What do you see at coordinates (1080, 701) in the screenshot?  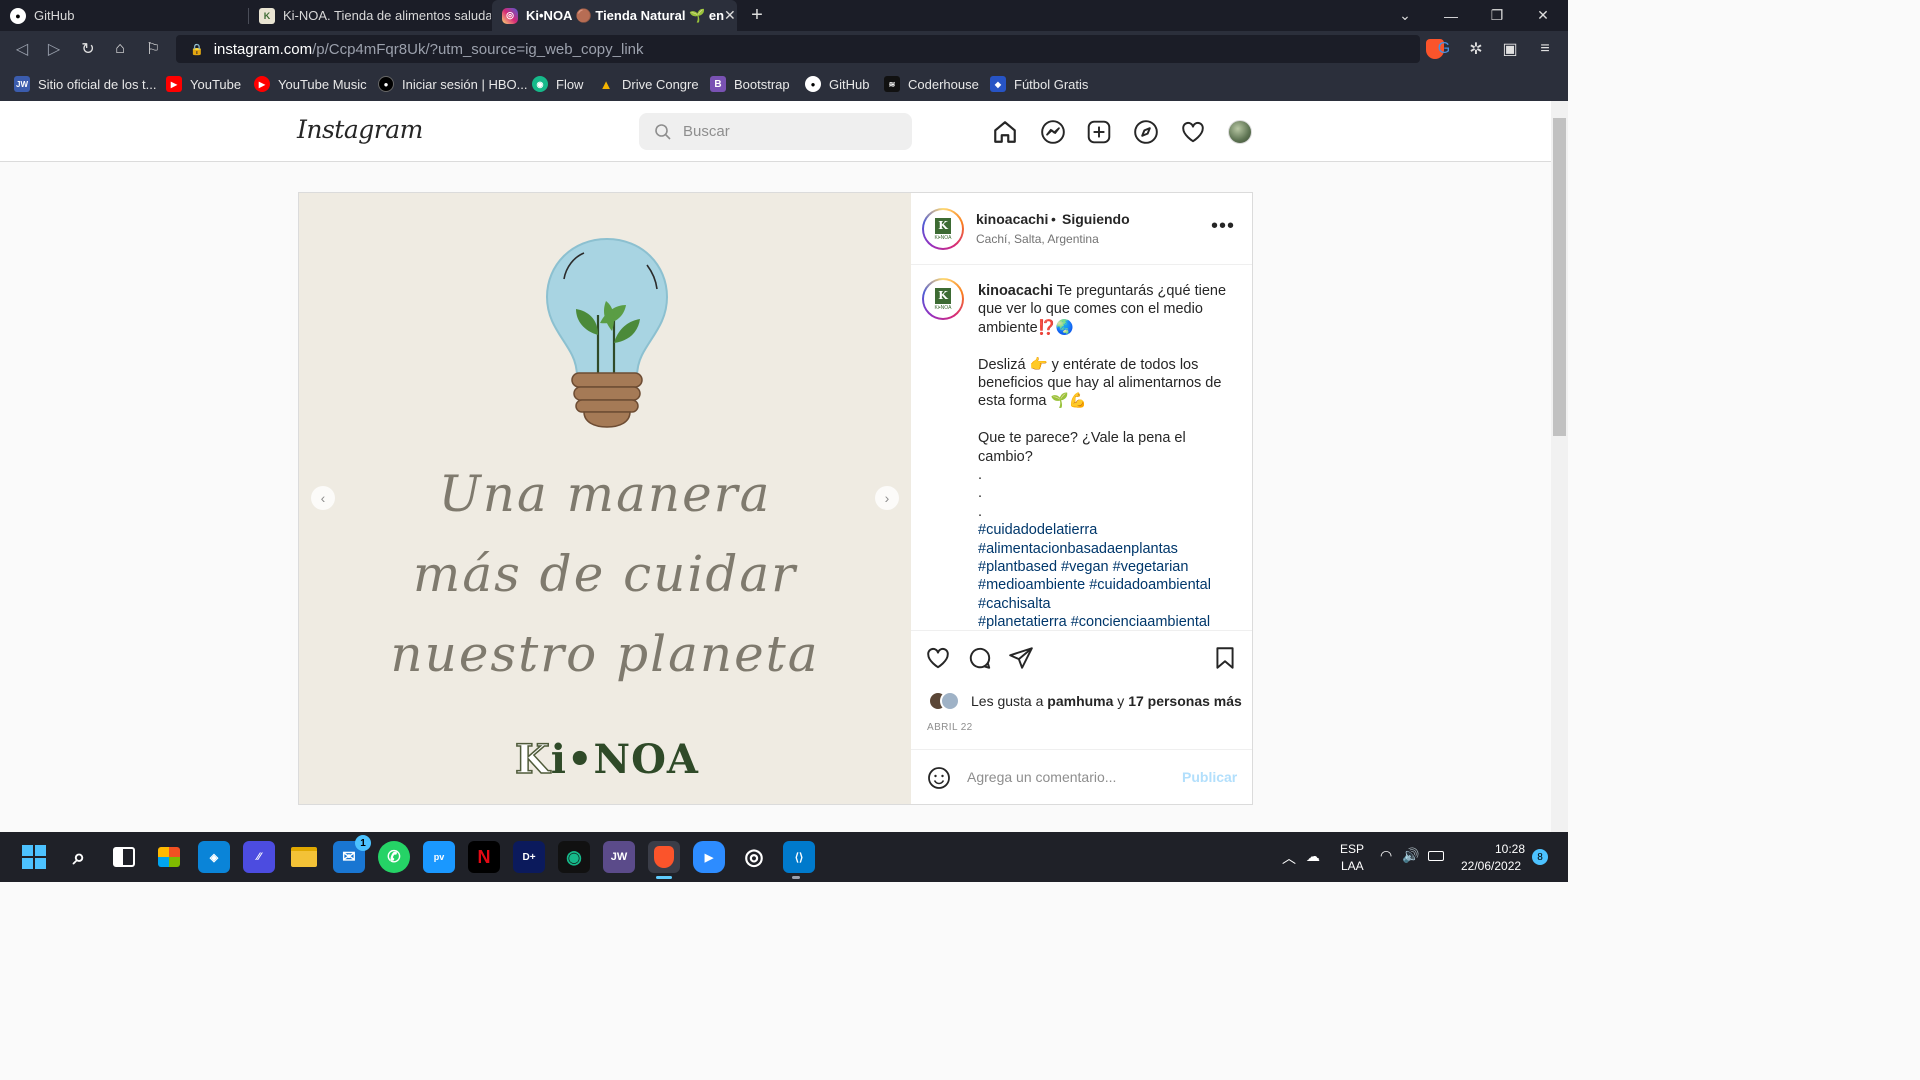 I see `likes-user: pamhuma` at bounding box center [1080, 701].